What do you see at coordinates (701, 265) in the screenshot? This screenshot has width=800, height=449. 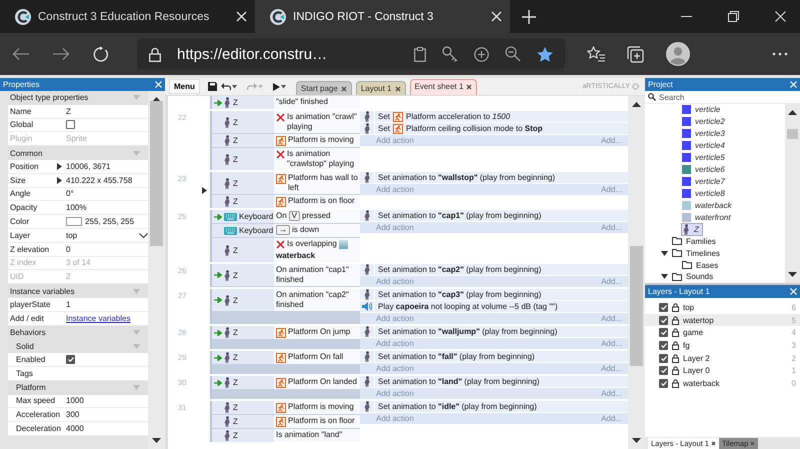 I see `tree-item: Eases` at bounding box center [701, 265].